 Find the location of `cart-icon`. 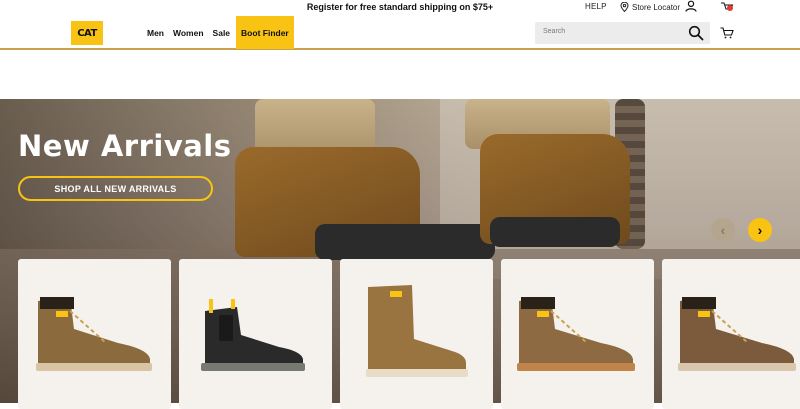

cart-icon is located at coordinates (727, 33).